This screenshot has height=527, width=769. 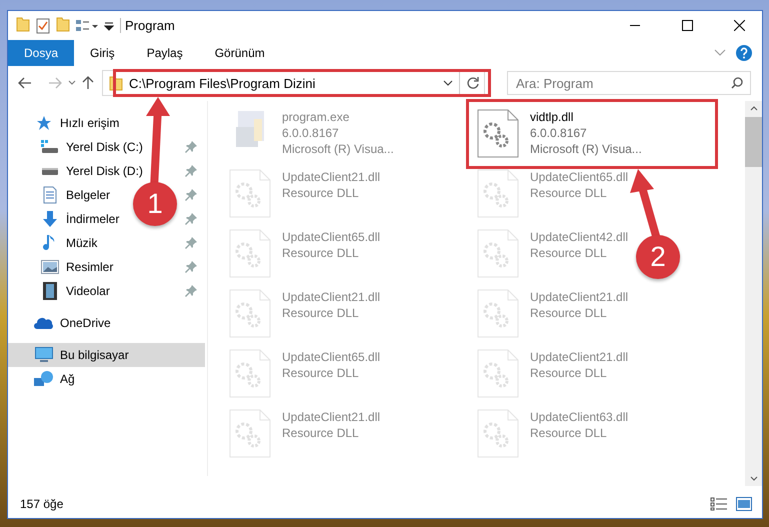 I want to click on picture-icon, so click(x=50, y=267).